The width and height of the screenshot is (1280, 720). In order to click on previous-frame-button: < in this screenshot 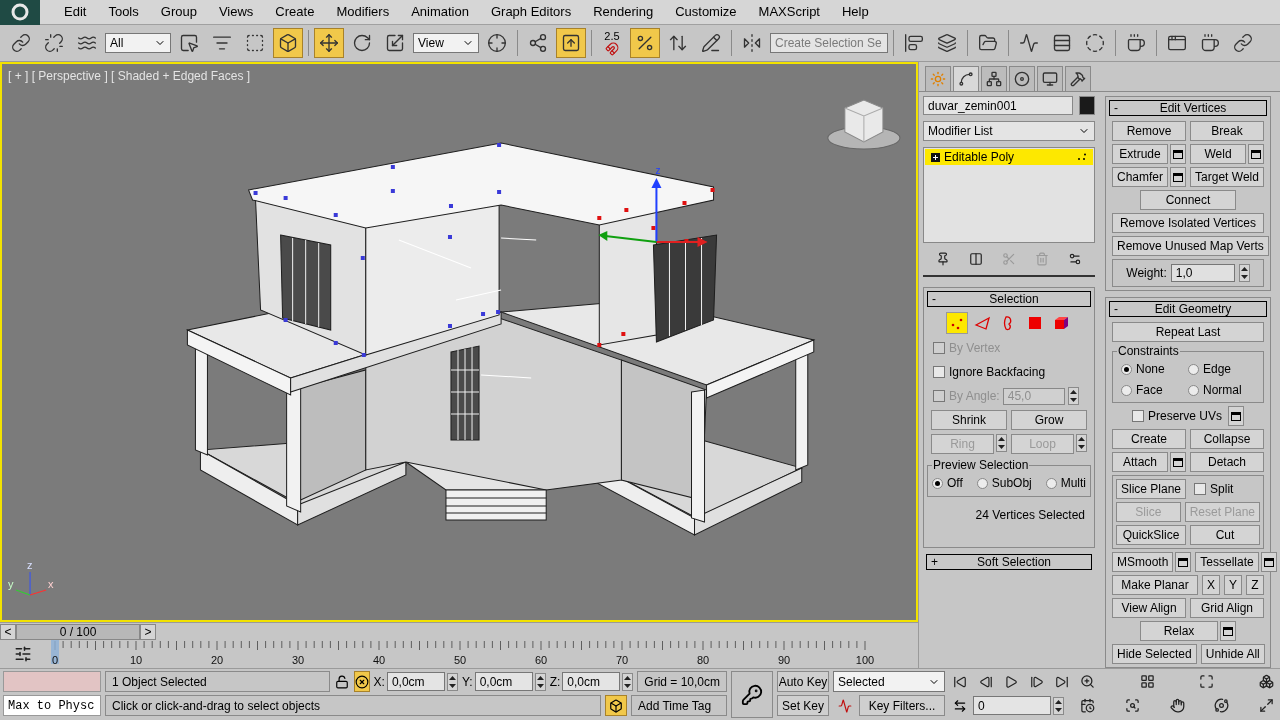, I will do `click(8, 631)`.